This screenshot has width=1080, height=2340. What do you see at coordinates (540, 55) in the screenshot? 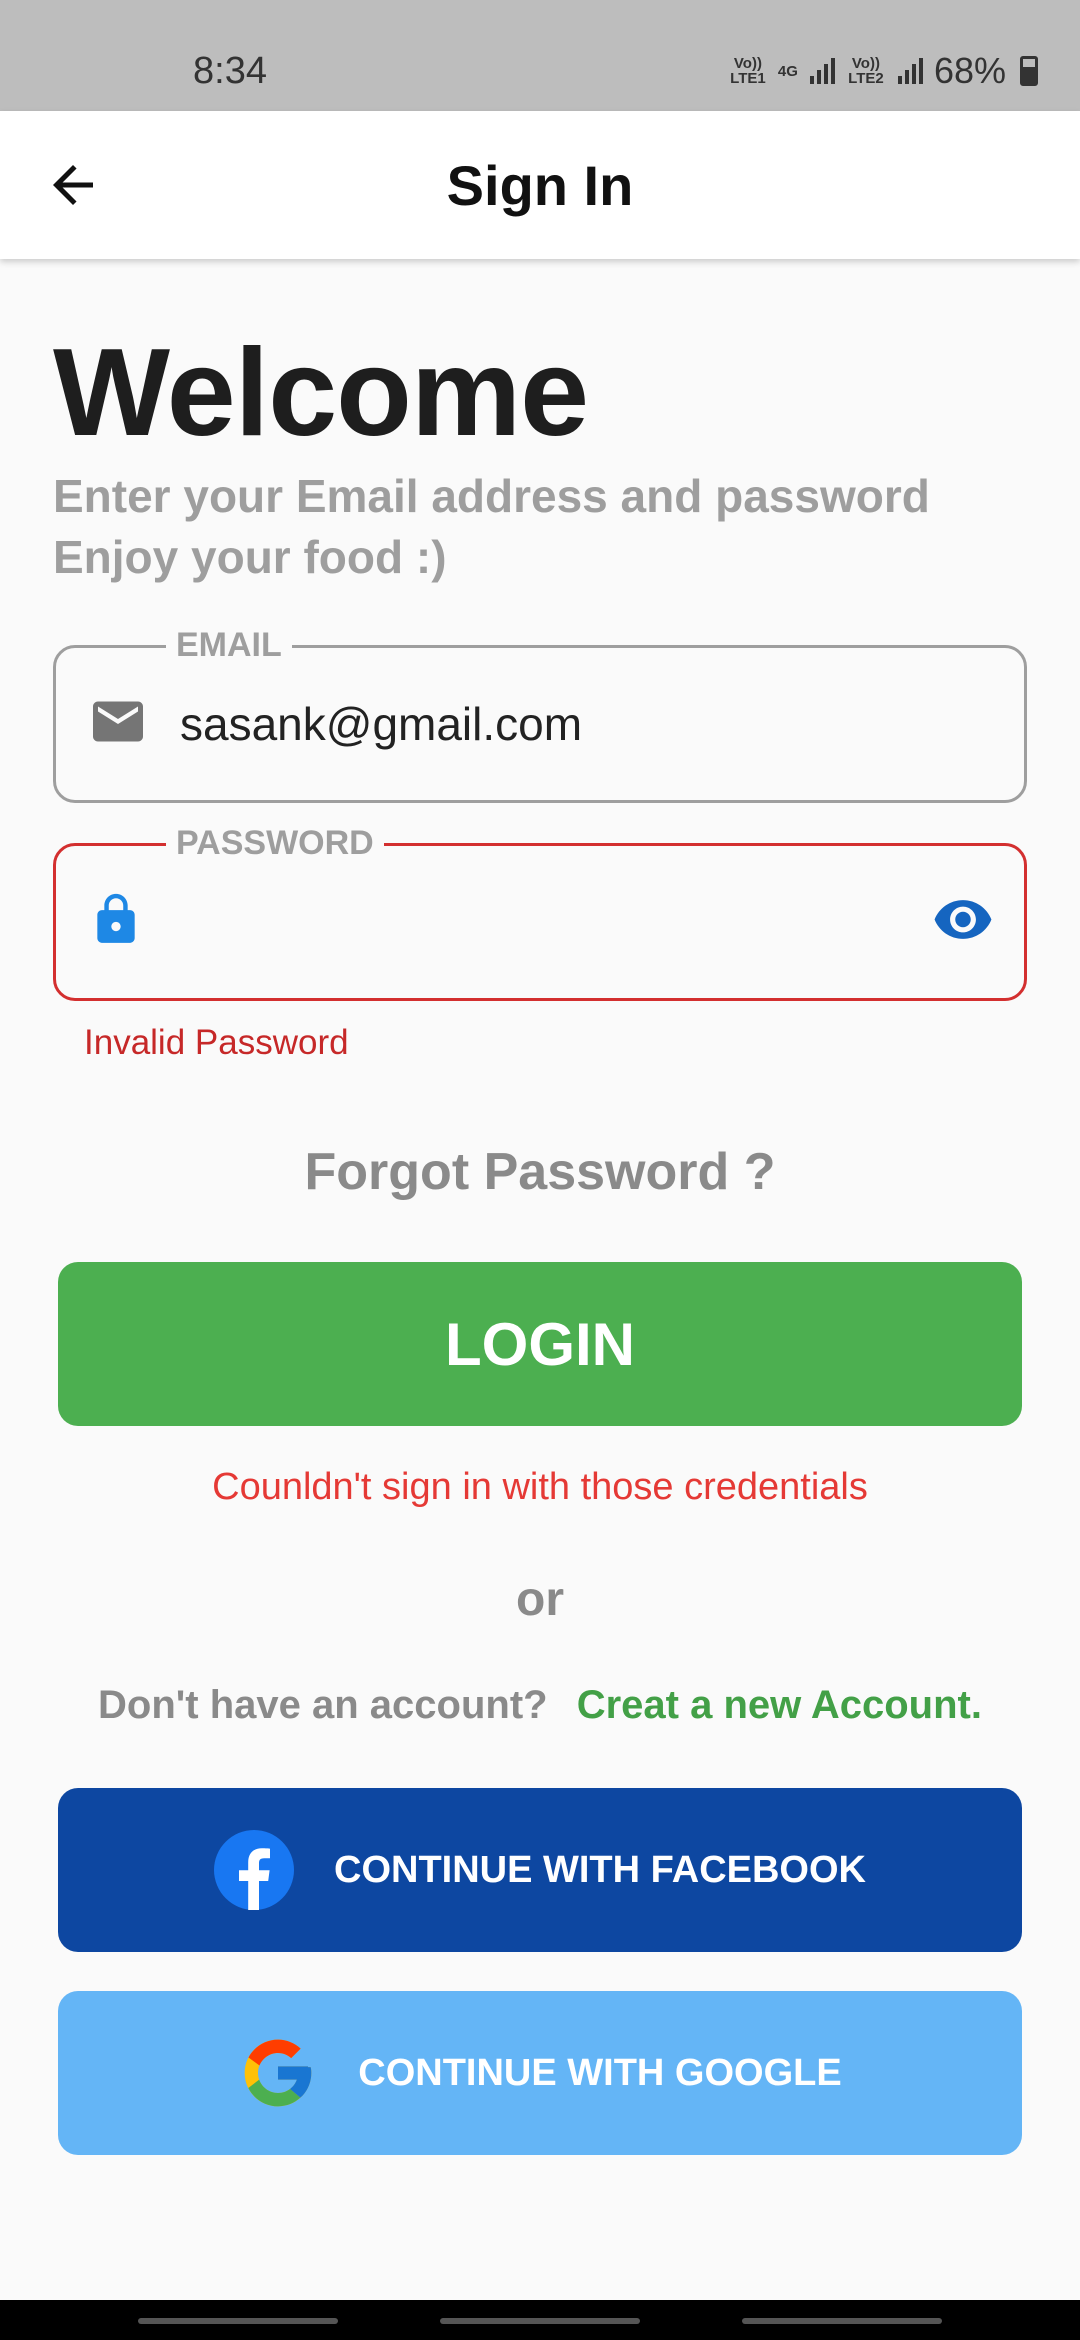
I see `status-bar: 8:34 Vo)) LTE1 4G Vo)) LTE2 68%` at bounding box center [540, 55].